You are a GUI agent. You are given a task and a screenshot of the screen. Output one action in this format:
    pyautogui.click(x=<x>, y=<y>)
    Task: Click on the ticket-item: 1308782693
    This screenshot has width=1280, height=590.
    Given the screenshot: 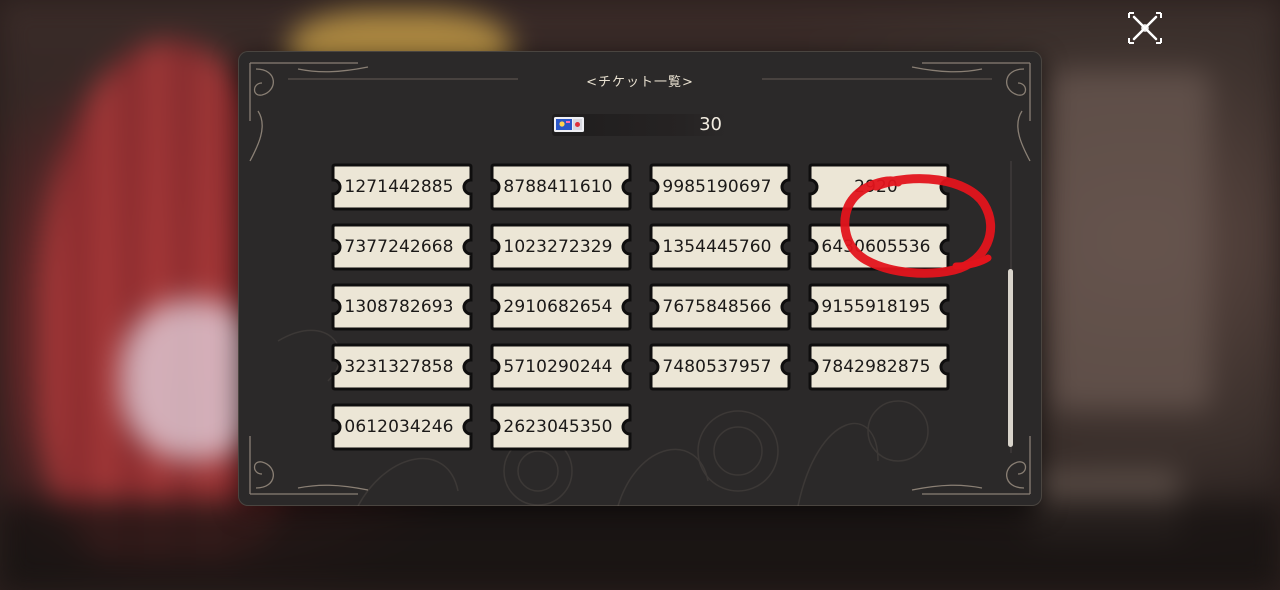 What is the action you would take?
    pyautogui.click(x=402, y=307)
    